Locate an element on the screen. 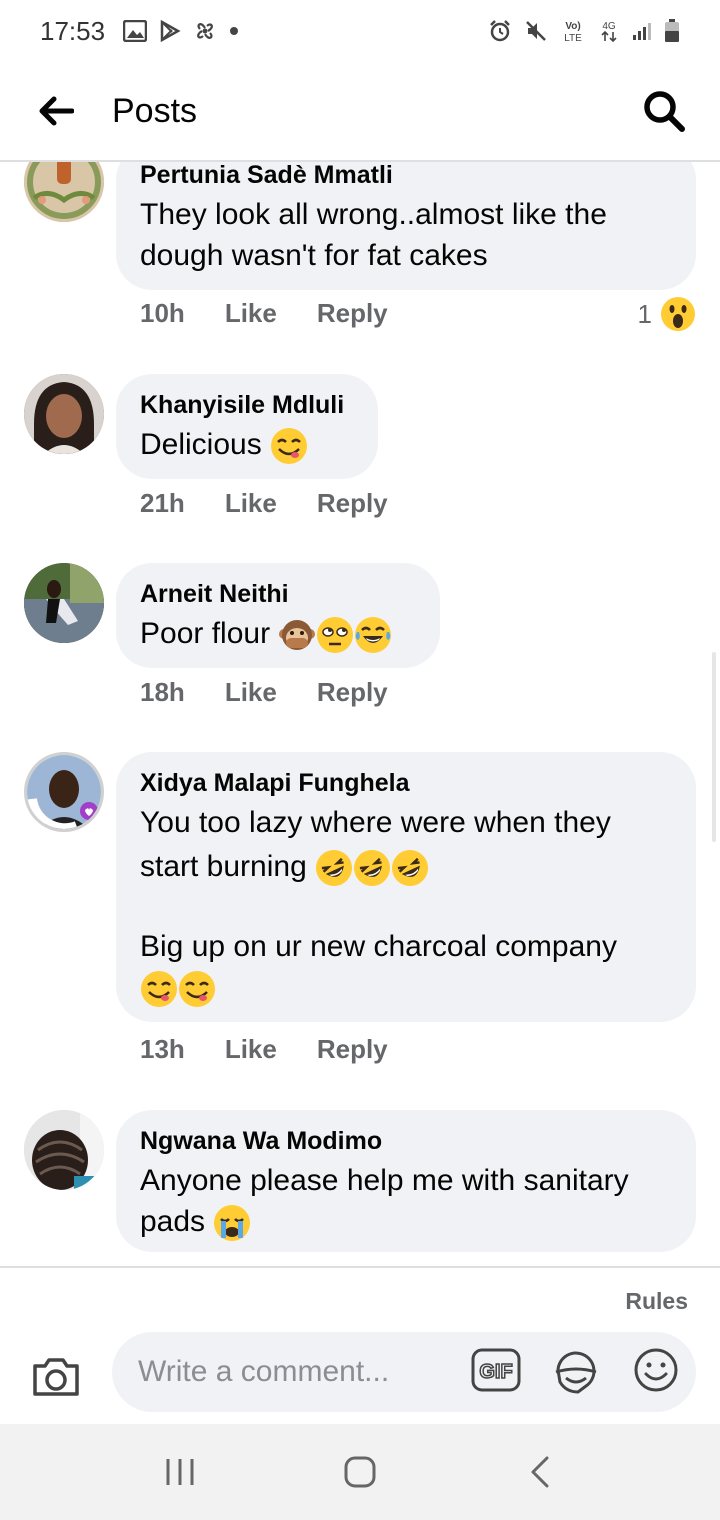  comment-text-row: Delicious is located at coordinates (247, 444).